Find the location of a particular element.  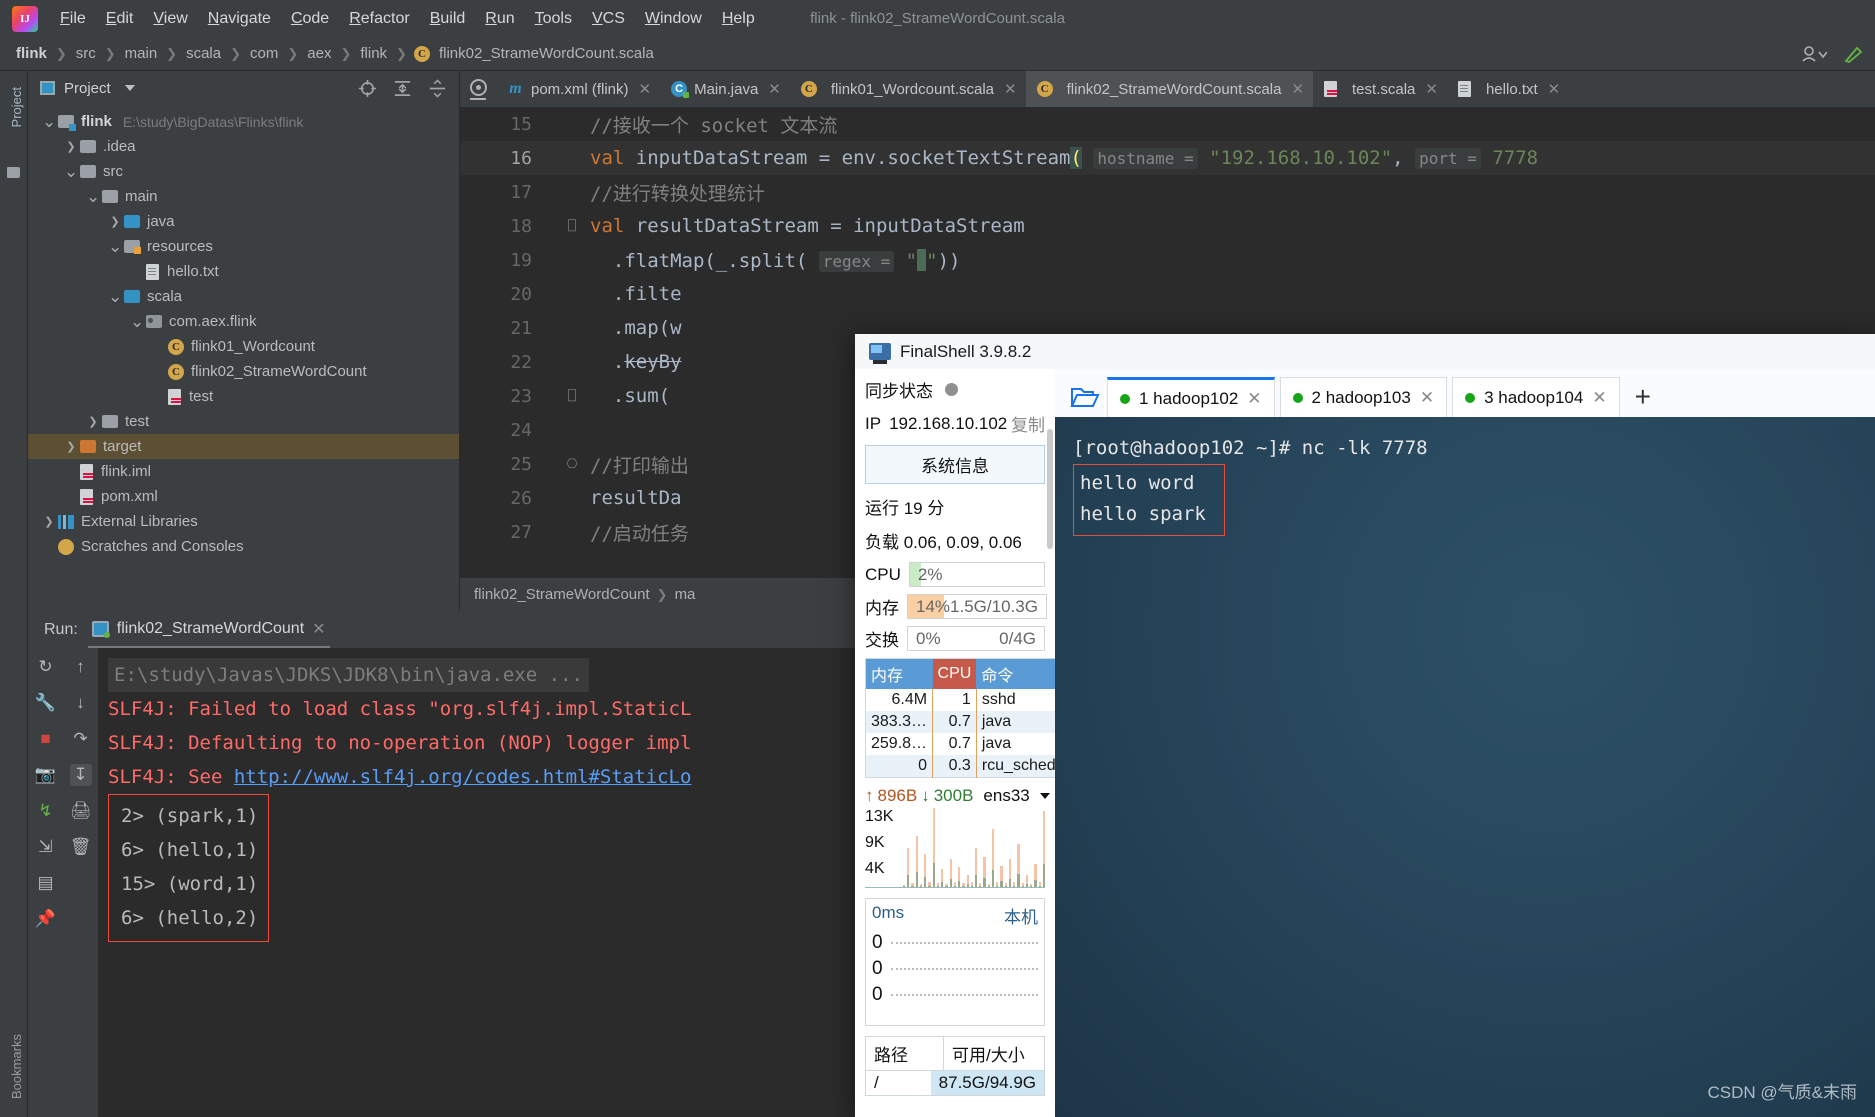

search-everywhere-icon is located at coordinates (1853, 54).